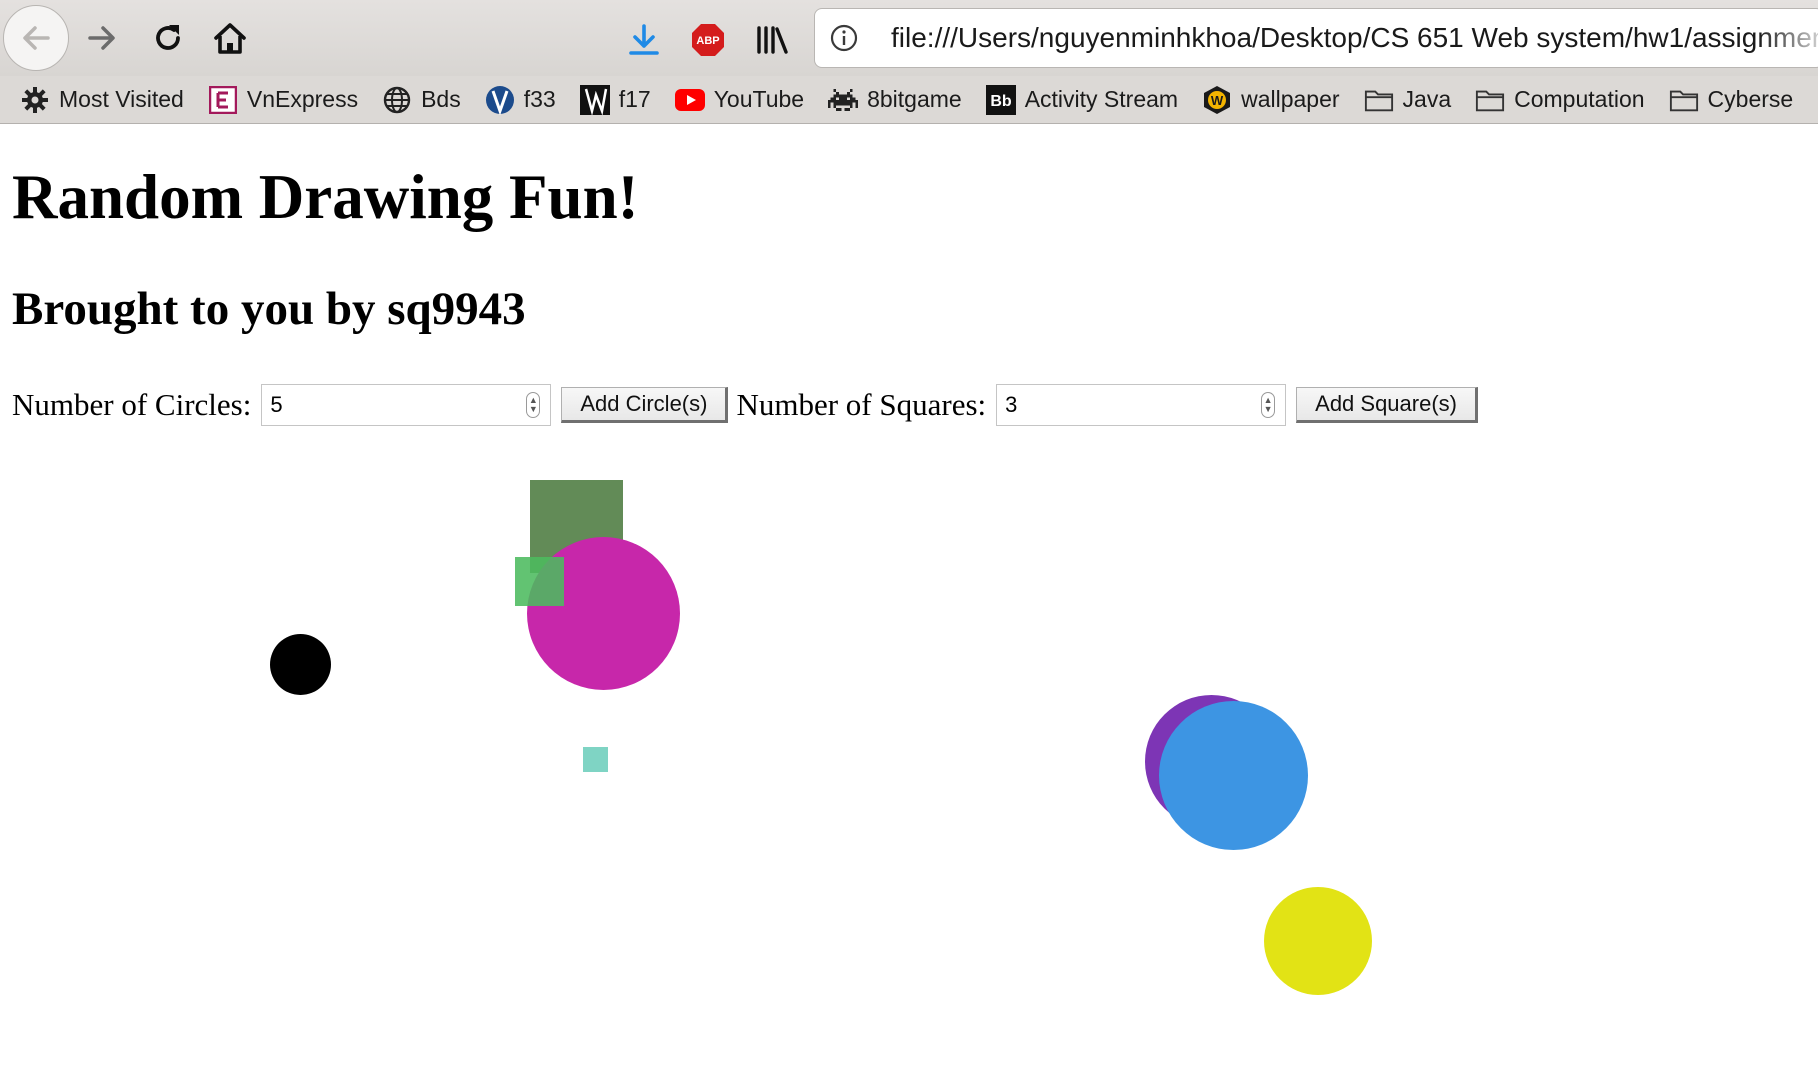 The image size is (1818, 1086). I want to click on bookmark-cyberse: Cyberse, so click(1731, 100).